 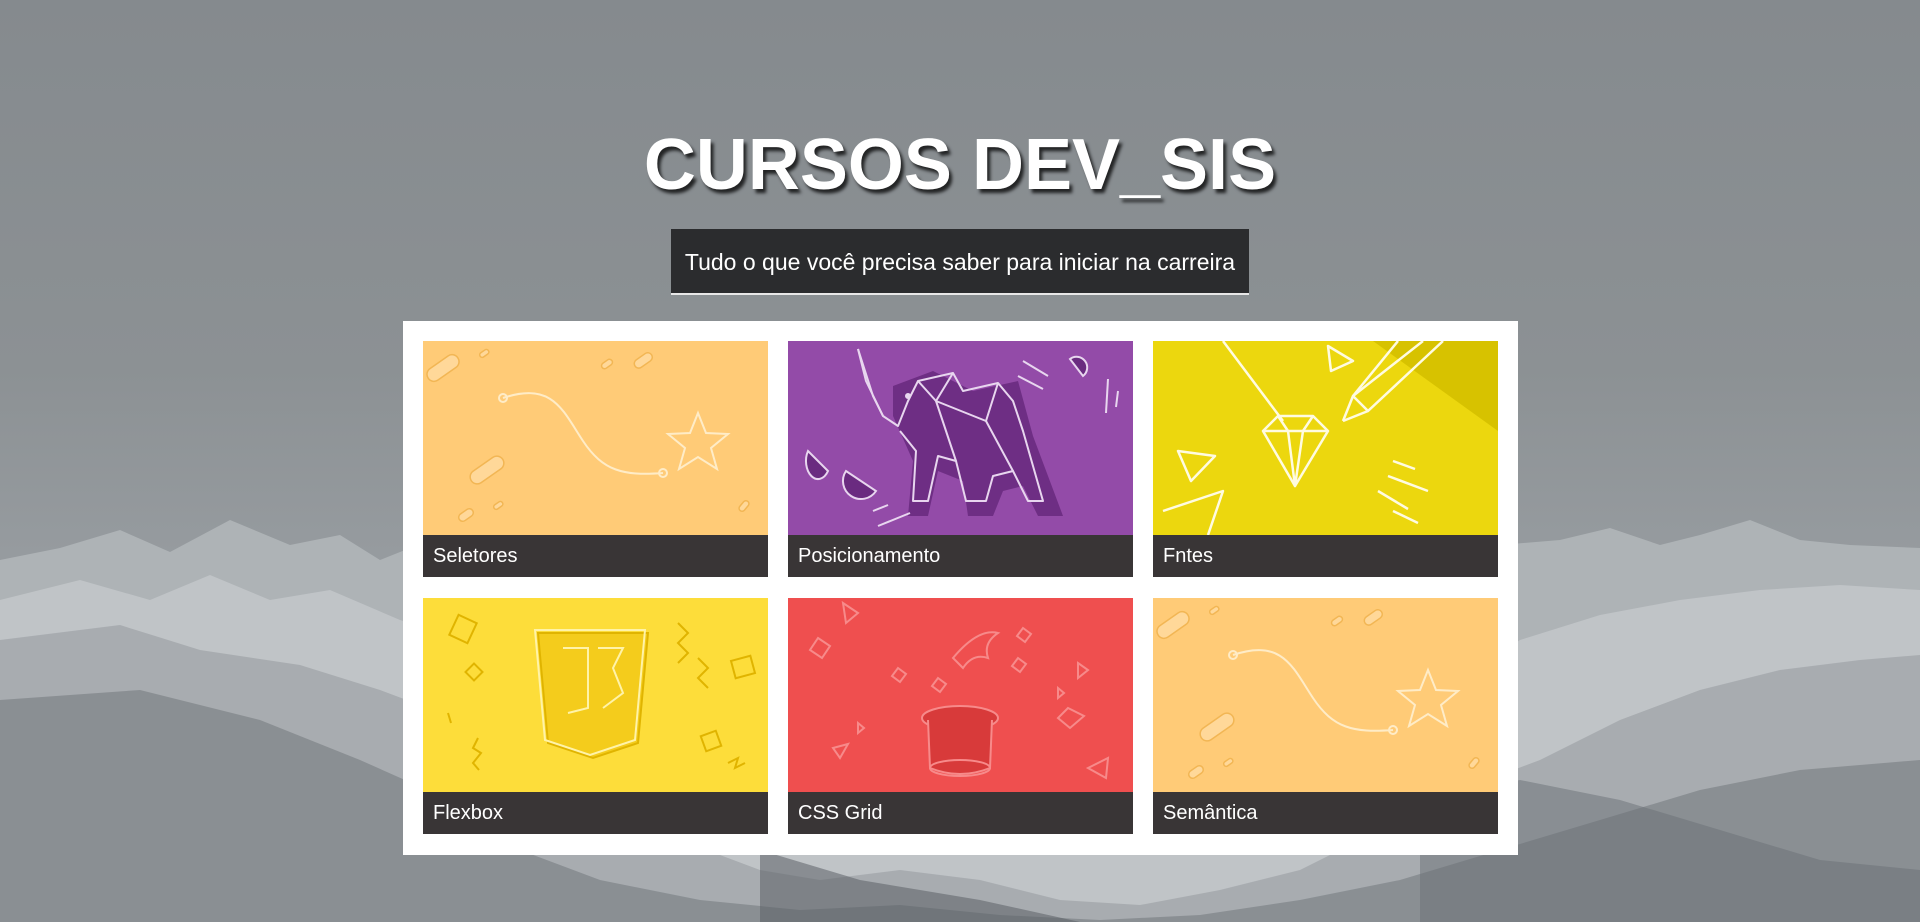 What do you see at coordinates (960, 813) in the screenshot?
I see `course-card-label: CSS Grid` at bounding box center [960, 813].